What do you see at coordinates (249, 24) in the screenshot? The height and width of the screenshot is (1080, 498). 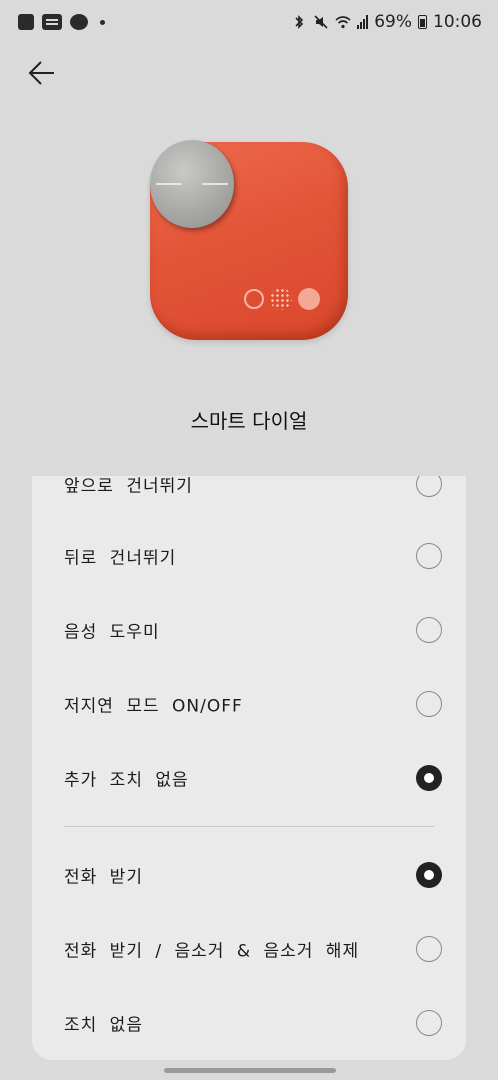 I see `status-bar: 69% 10:06` at bounding box center [249, 24].